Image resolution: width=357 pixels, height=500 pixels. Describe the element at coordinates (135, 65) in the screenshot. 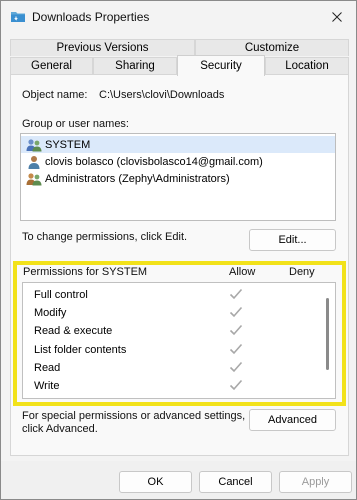

I see `tab-sharing: Sharing` at that location.